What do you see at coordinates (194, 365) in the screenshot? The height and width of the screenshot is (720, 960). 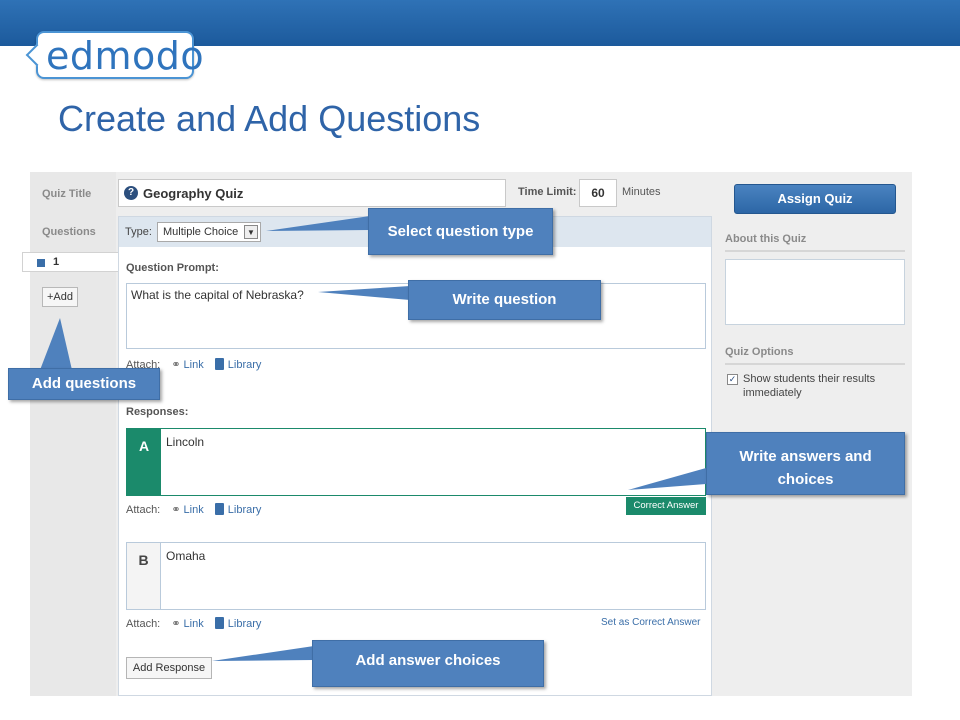 I see `prompt-attach-link: Link` at bounding box center [194, 365].